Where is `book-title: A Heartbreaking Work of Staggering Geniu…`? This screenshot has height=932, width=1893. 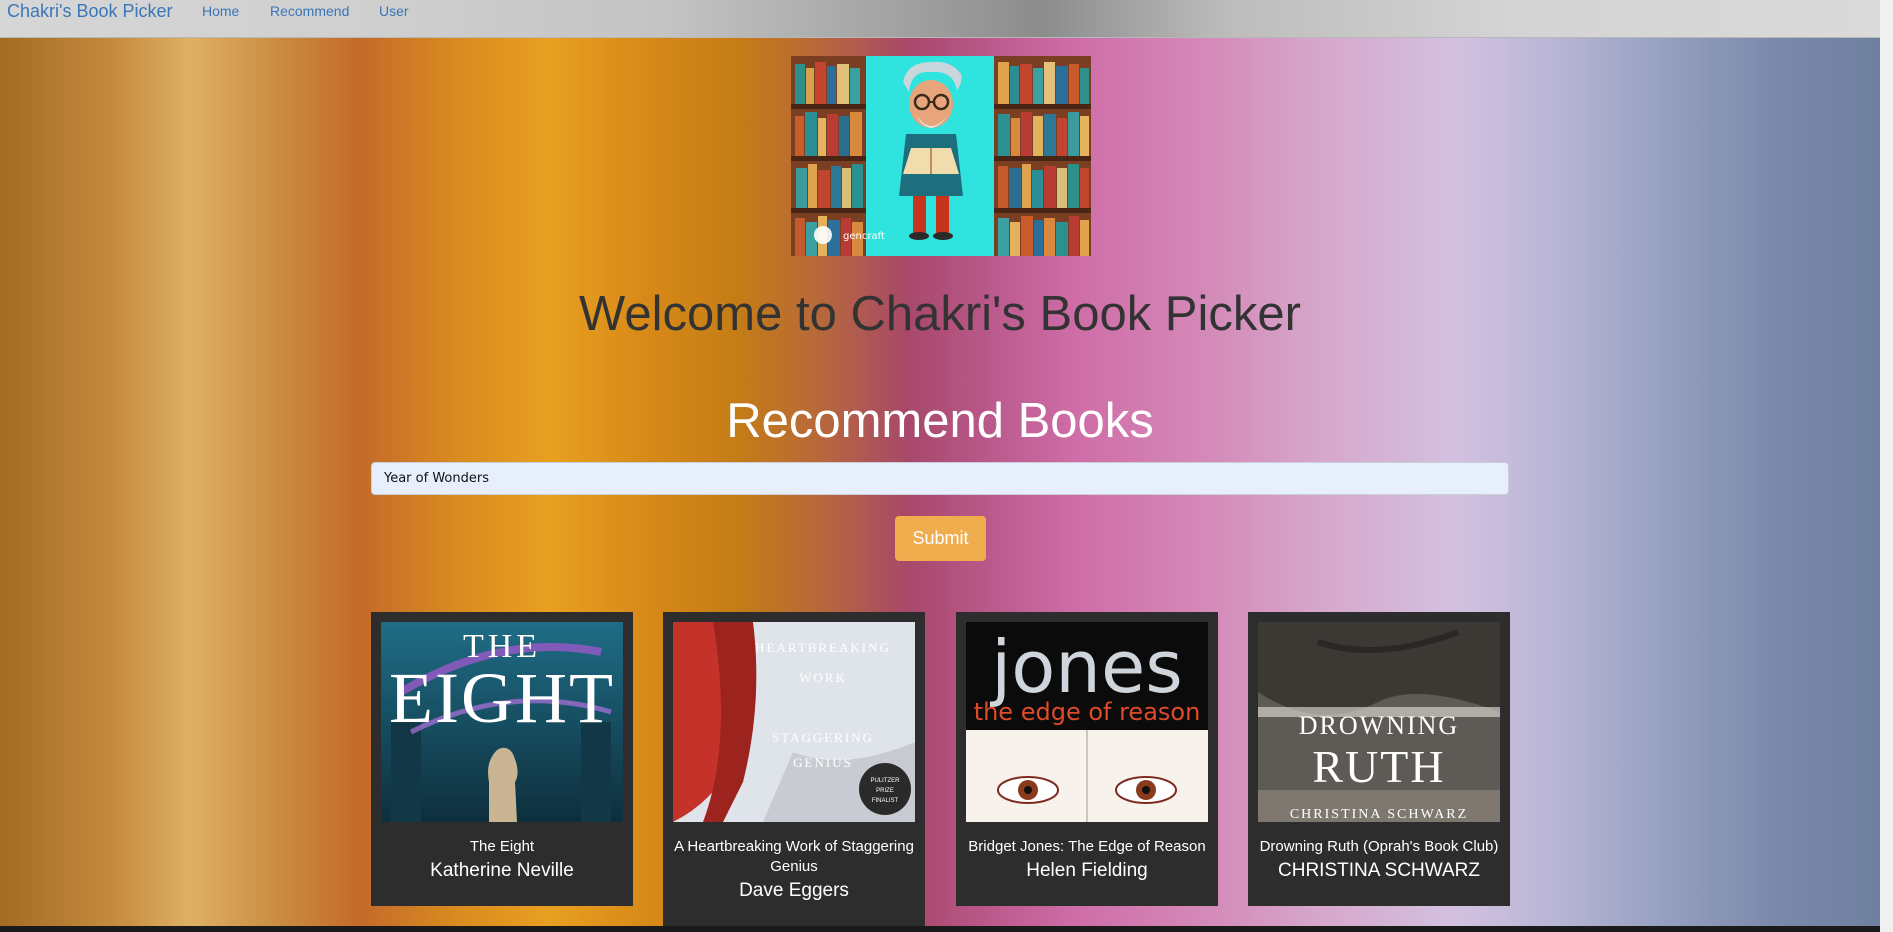
book-title: A Heartbreaking Work of Staggering Geniu… is located at coordinates (794, 856).